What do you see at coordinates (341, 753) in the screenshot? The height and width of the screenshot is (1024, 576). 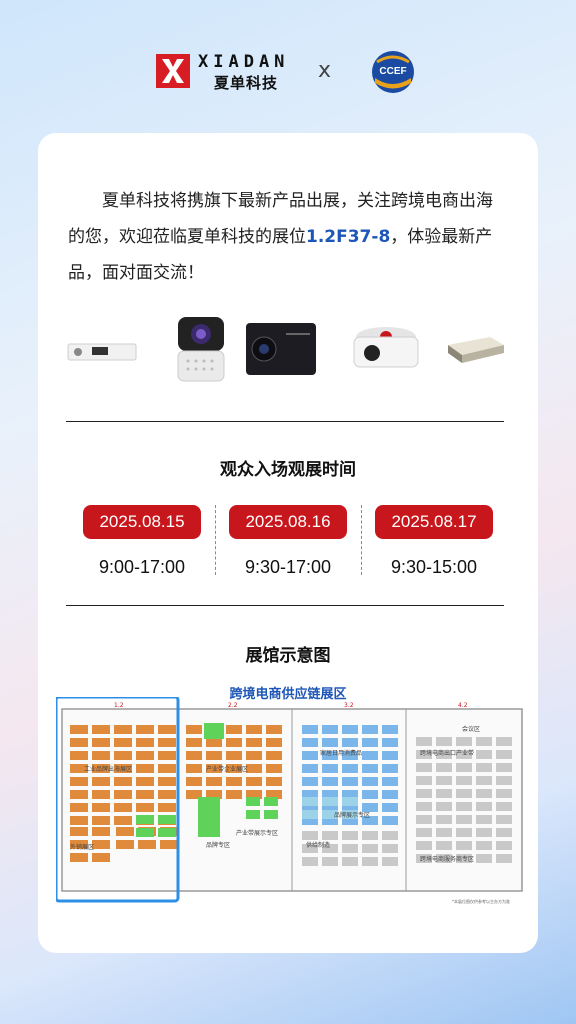 I see `hall3-label: 家居日用消费品` at bounding box center [341, 753].